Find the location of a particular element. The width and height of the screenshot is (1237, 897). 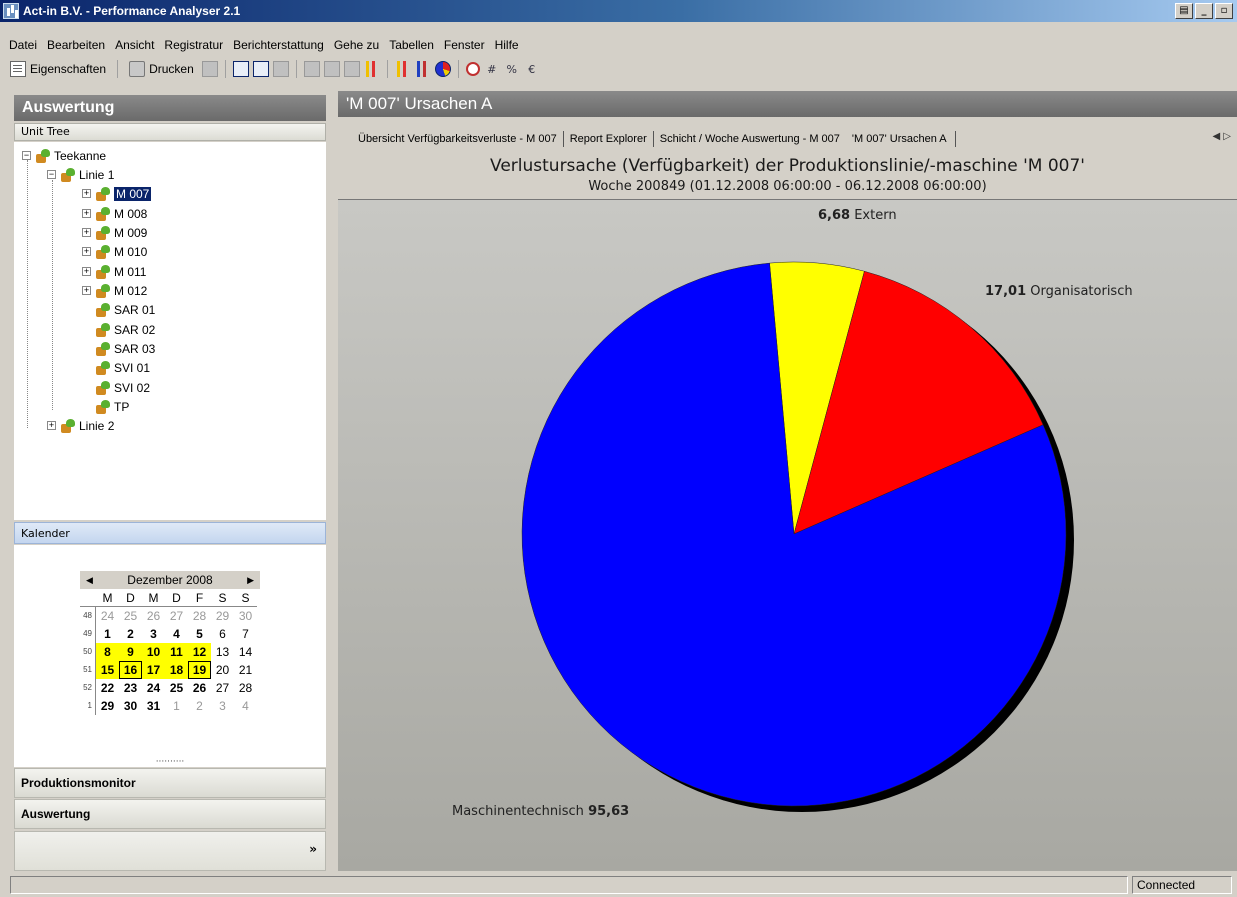

tree-node-leaf: SAR 02 is located at coordinates (118, 329).